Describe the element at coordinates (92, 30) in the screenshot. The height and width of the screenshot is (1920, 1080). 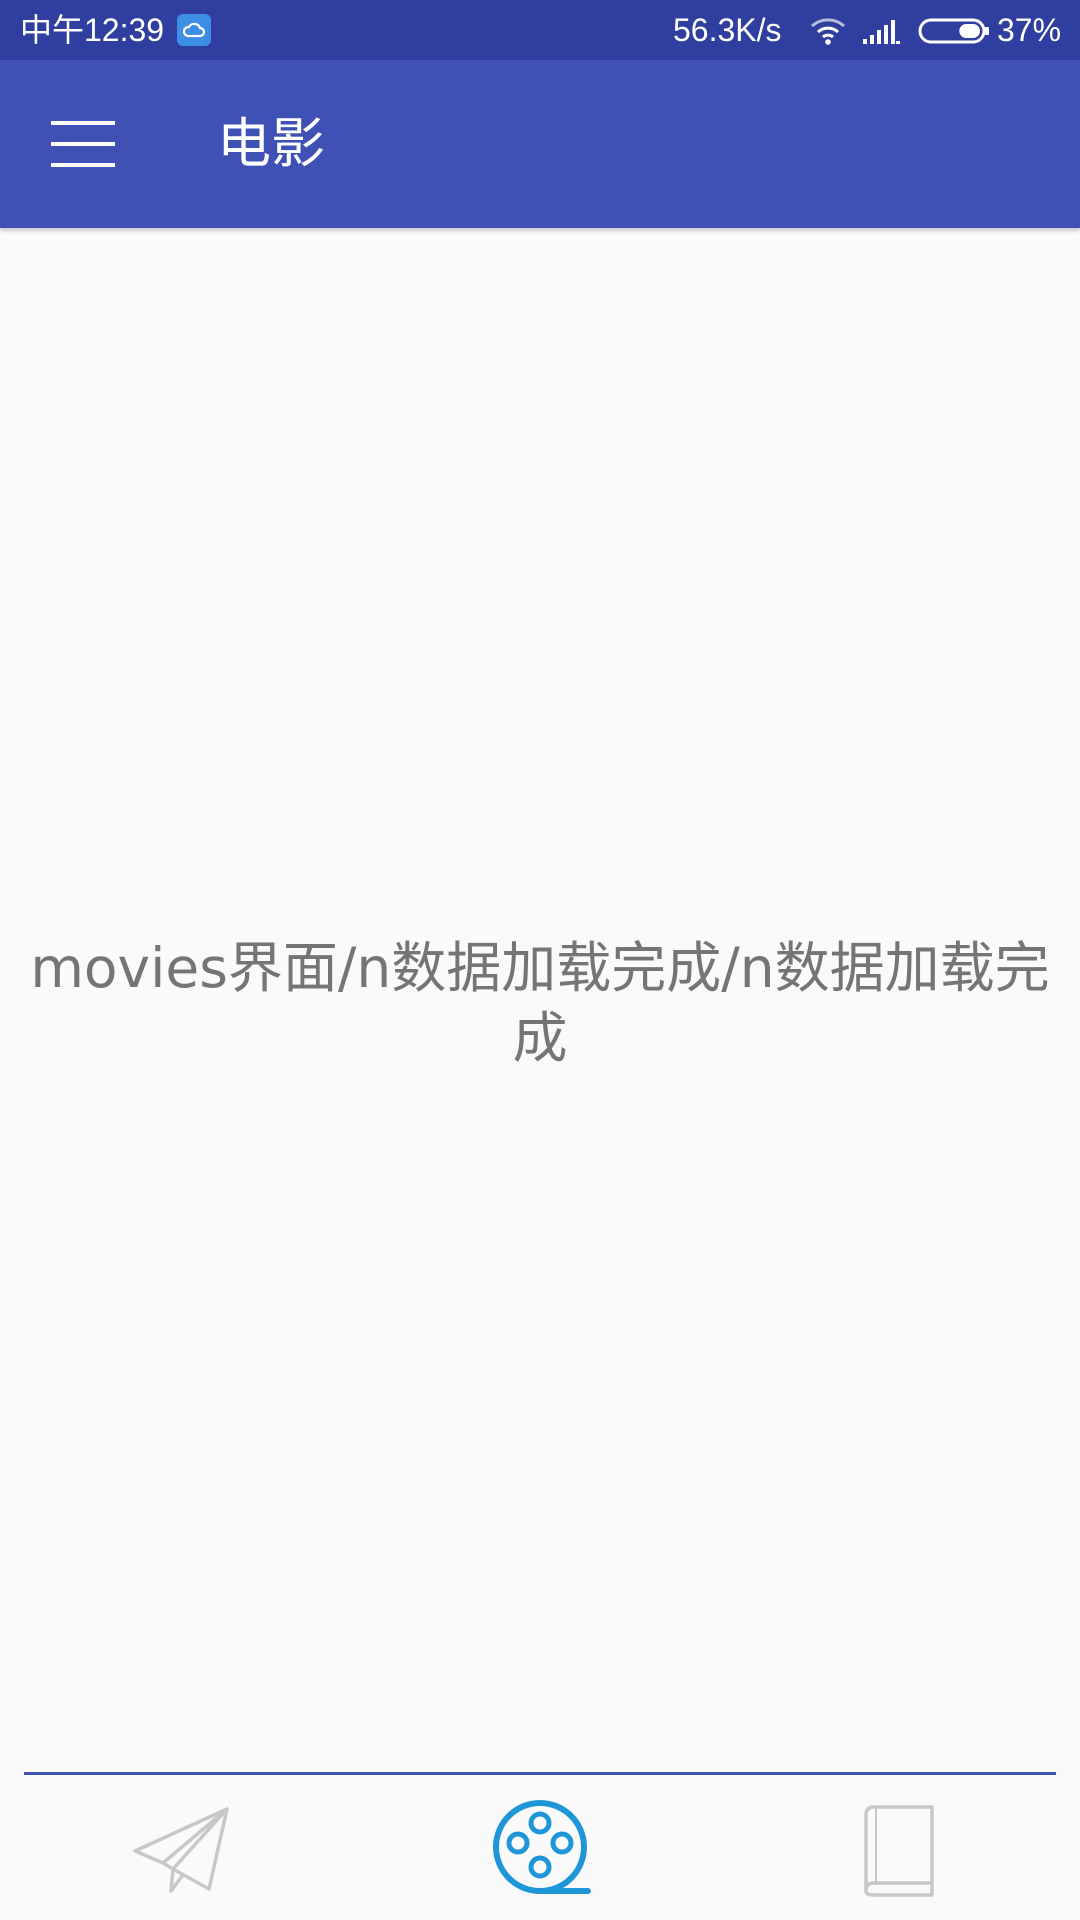
I see `status-time: 中午12:39` at that location.